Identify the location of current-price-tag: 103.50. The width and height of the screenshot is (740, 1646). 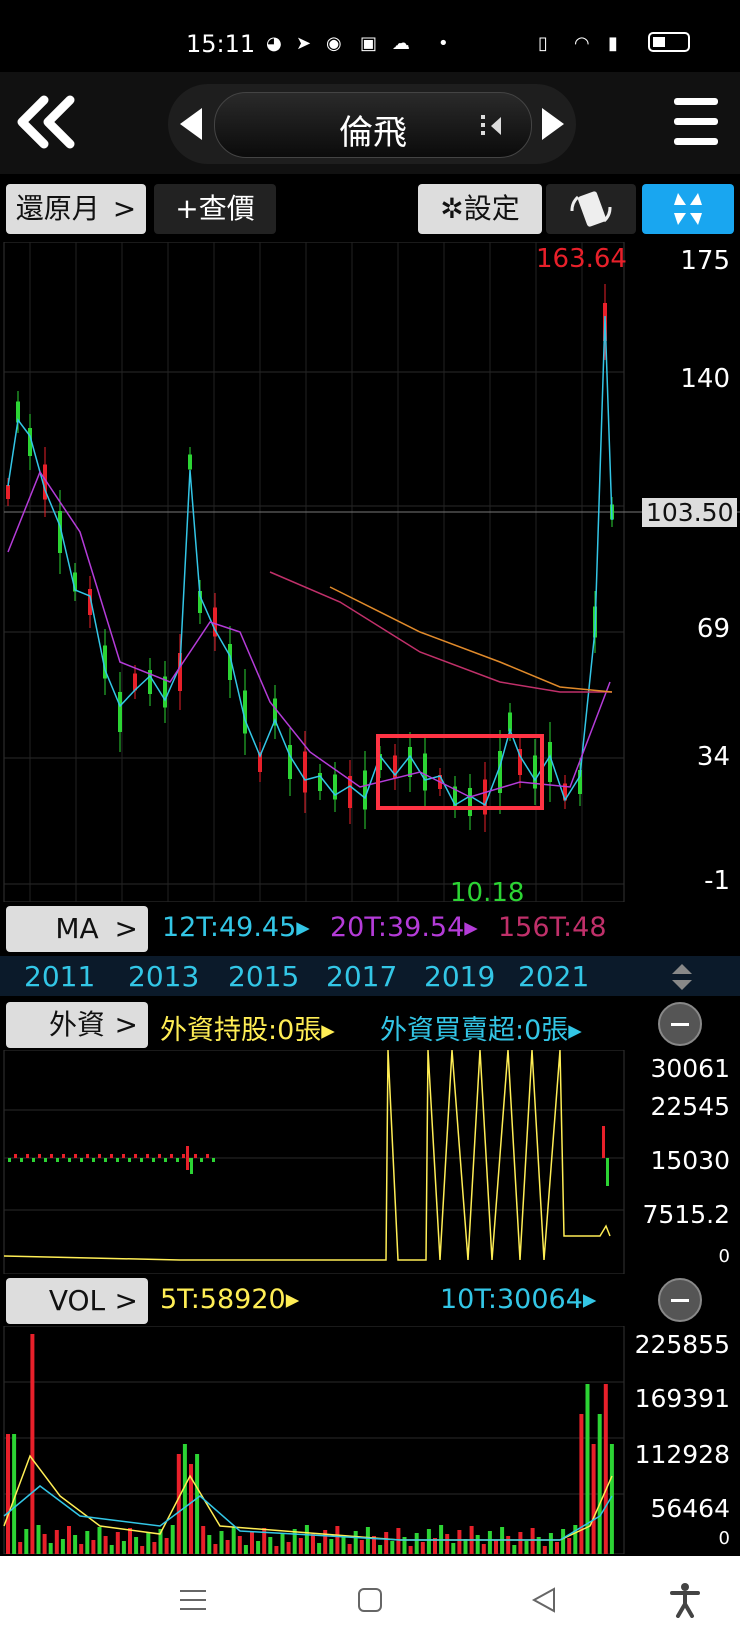
(690, 512).